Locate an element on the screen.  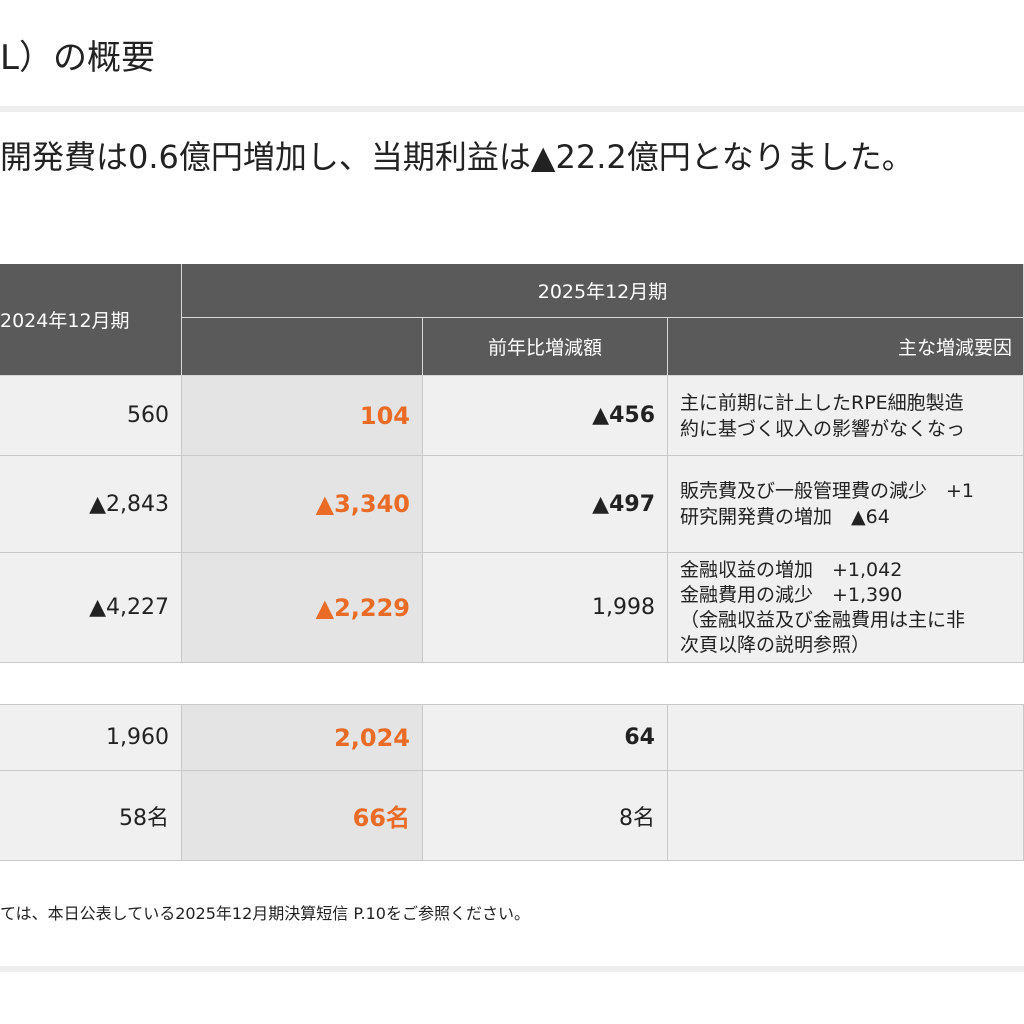
row2-reason: 販売費及び一般管理費の減少 +1 研究開発費の増加 ▲64 is located at coordinates (846, 504).